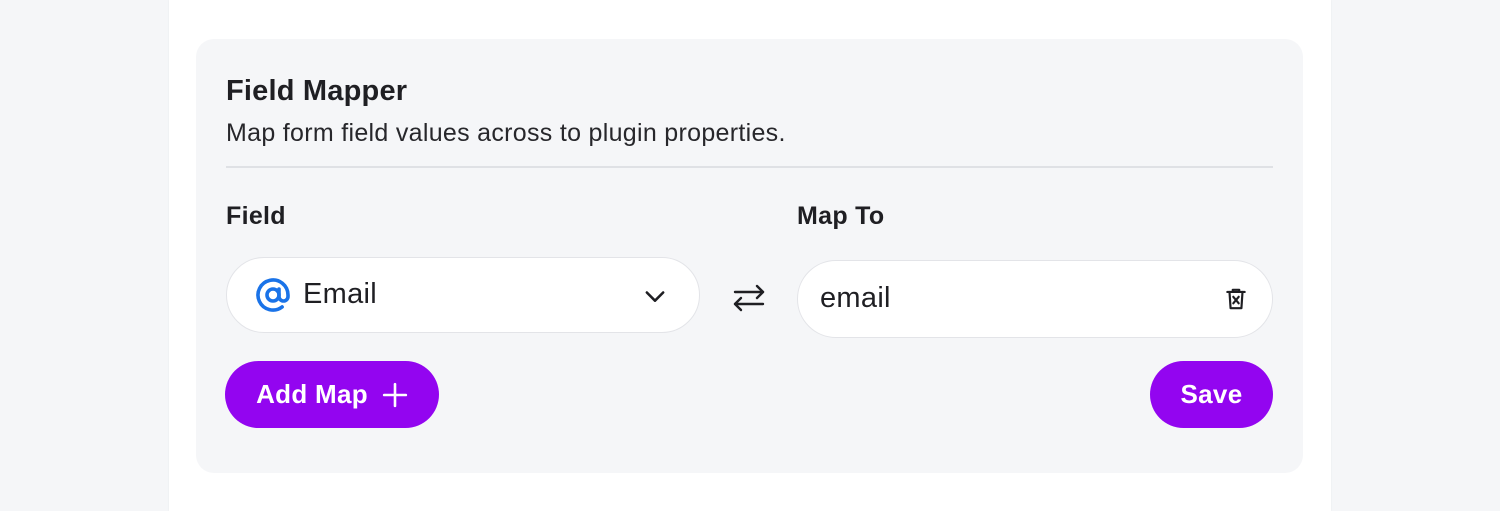 Image resolution: width=1500 pixels, height=511 pixels. I want to click on map-to-input, so click(1010, 298).